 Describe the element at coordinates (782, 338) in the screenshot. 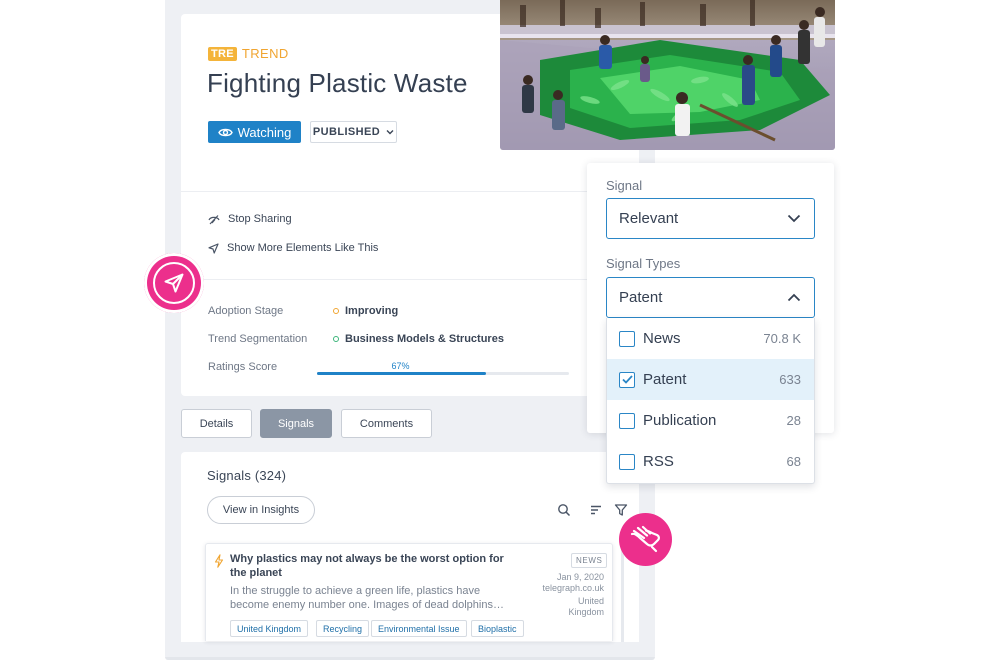

I see `option-count: 70.8 K` at that location.